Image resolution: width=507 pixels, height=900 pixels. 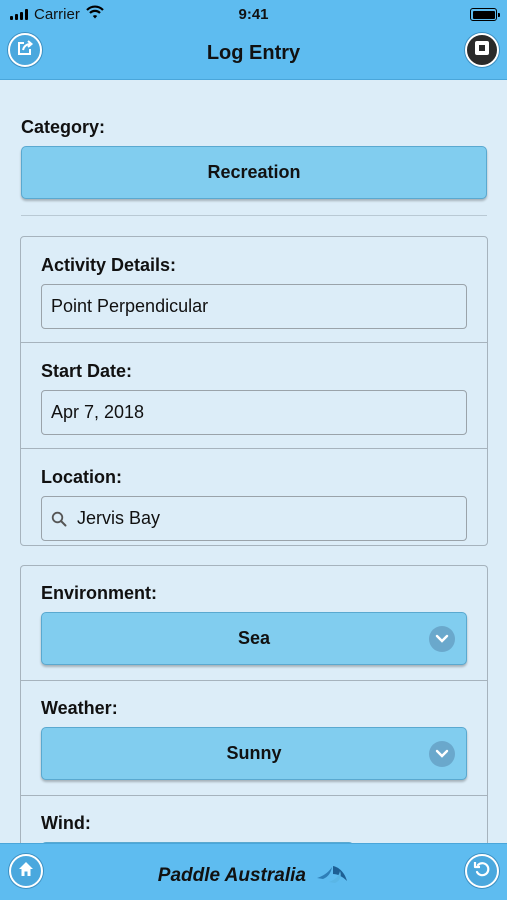 I want to click on status-bar: Carrier 9:41, so click(x=253, y=14).